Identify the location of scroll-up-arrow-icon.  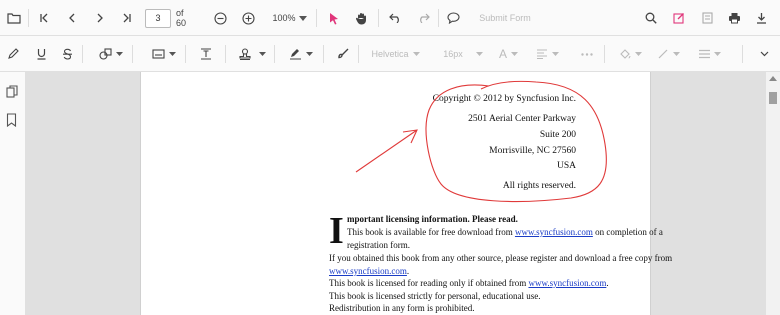
(773, 78).